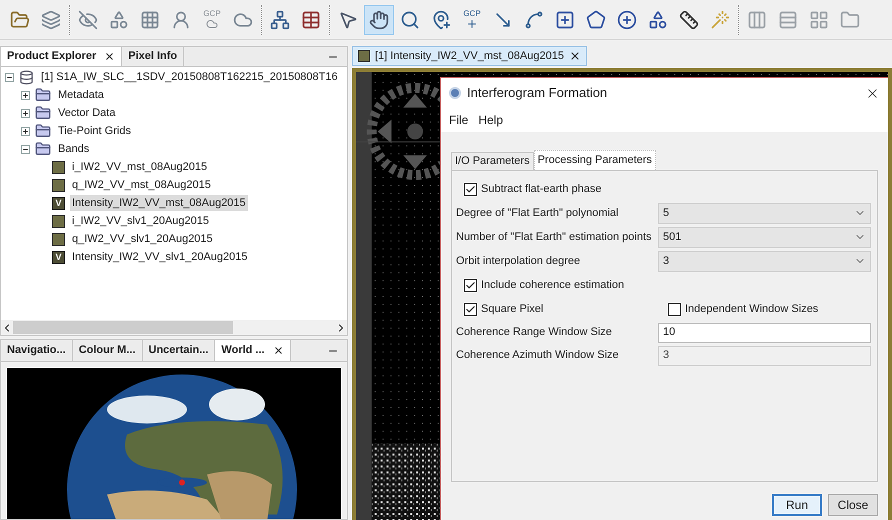  Describe the element at coordinates (797, 505) in the screenshot. I see `dialog-button: Run` at that location.